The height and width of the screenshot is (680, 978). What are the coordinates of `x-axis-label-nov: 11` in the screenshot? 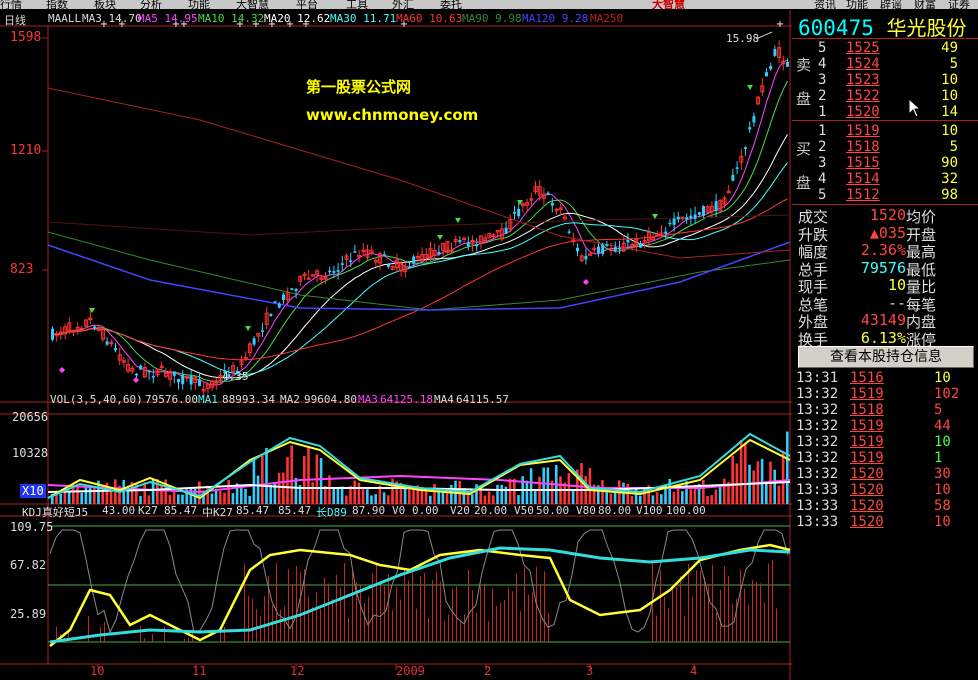 It's located at (199, 671).